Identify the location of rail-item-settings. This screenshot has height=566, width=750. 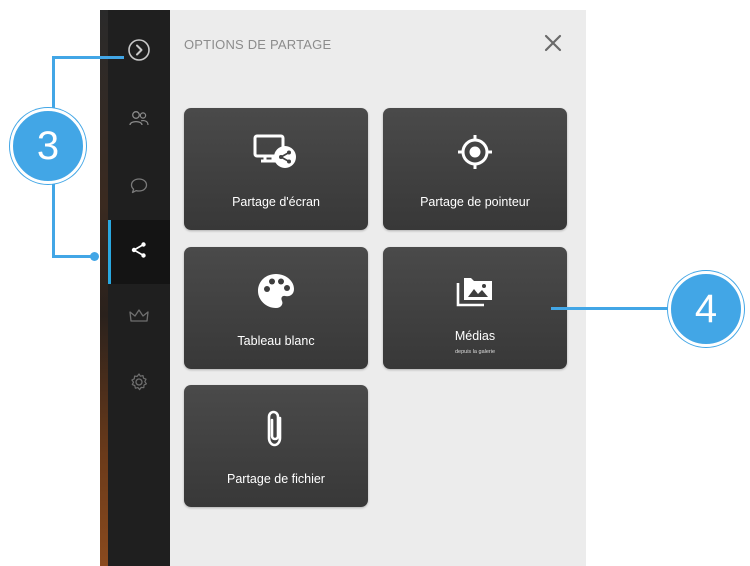
(139, 384).